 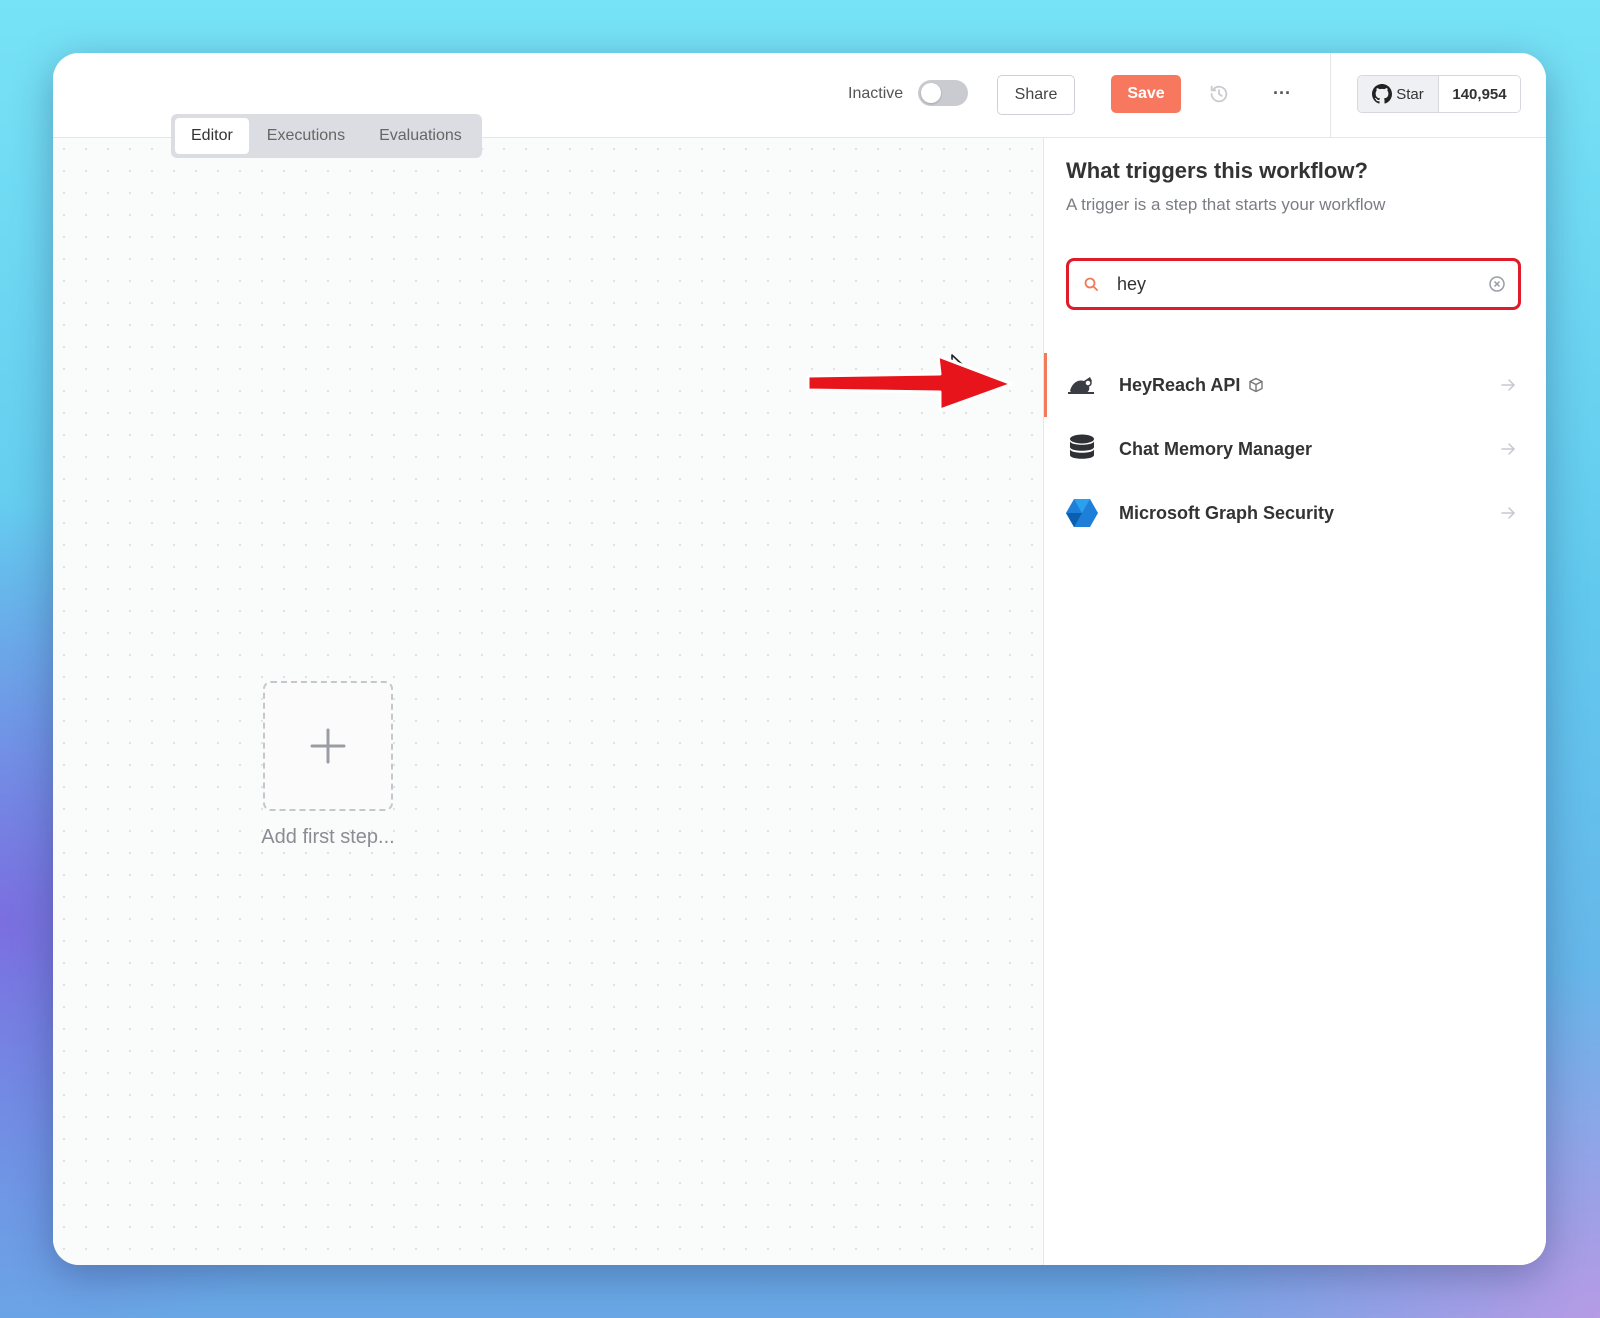 I want to click on result-label: HeyReach API, so click(x=1191, y=385).